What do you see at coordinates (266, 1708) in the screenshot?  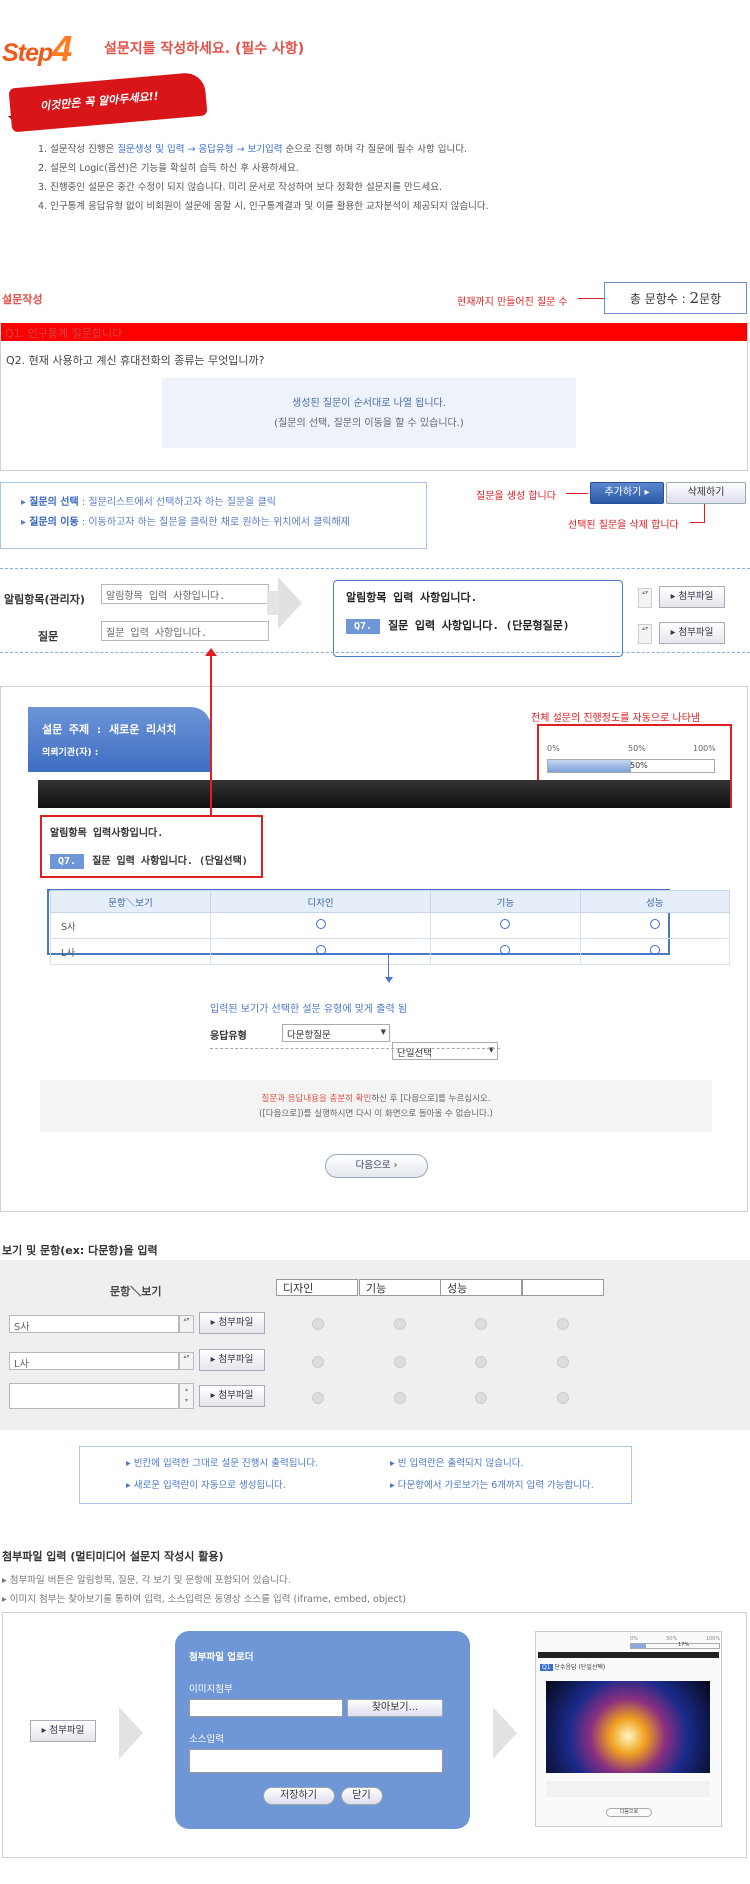 I see `image-path-input` at bounding box center [266, 1708].